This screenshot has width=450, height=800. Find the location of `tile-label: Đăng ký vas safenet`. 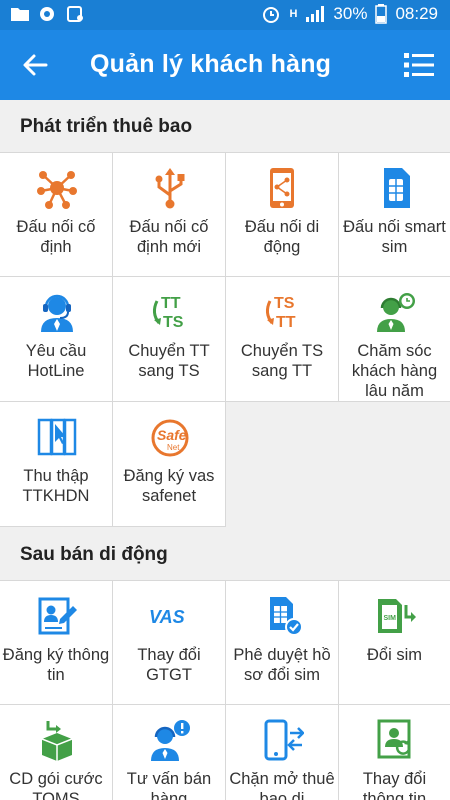

tile-label: Đăng ký vas safenet is located at coordinates (169, 486).